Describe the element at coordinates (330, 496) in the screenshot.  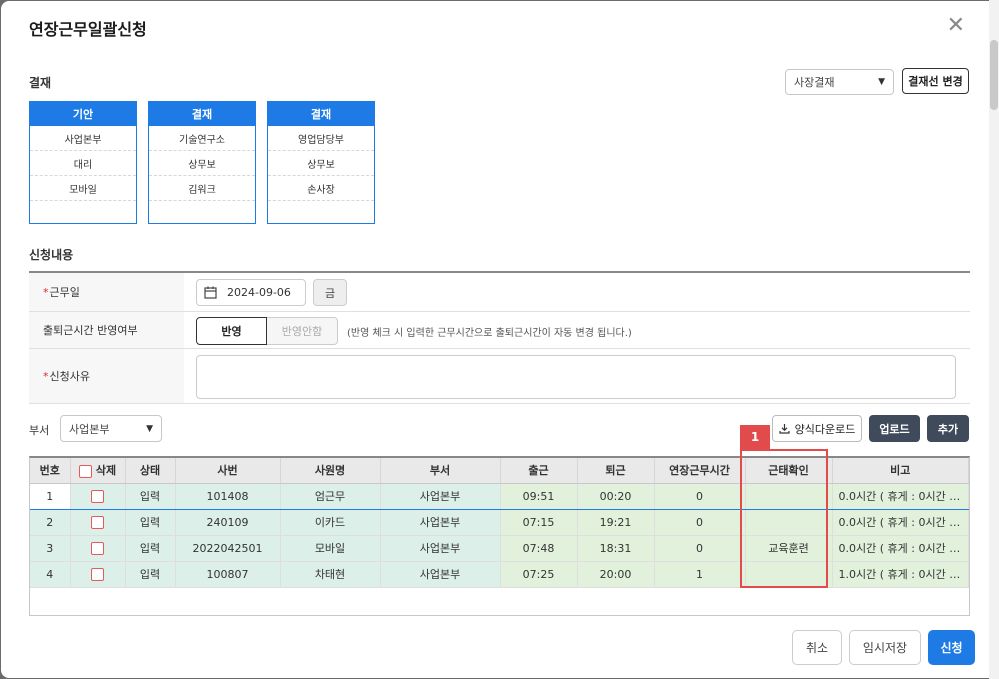
I see `row-name: 엄근무` at that location.